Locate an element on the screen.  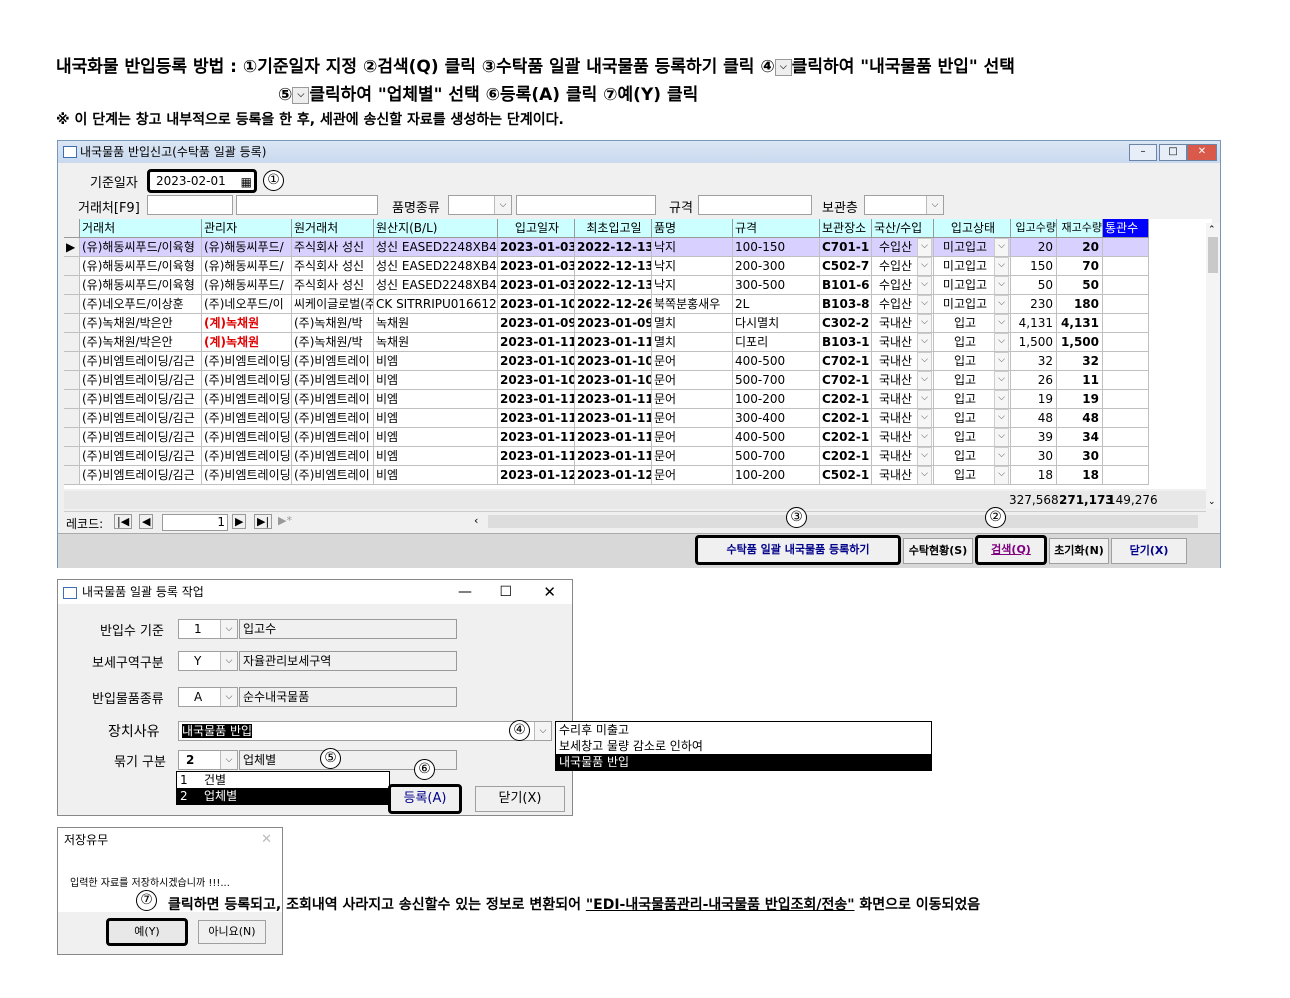
table-cell: C302-2 is located at coordinates (846, 323).